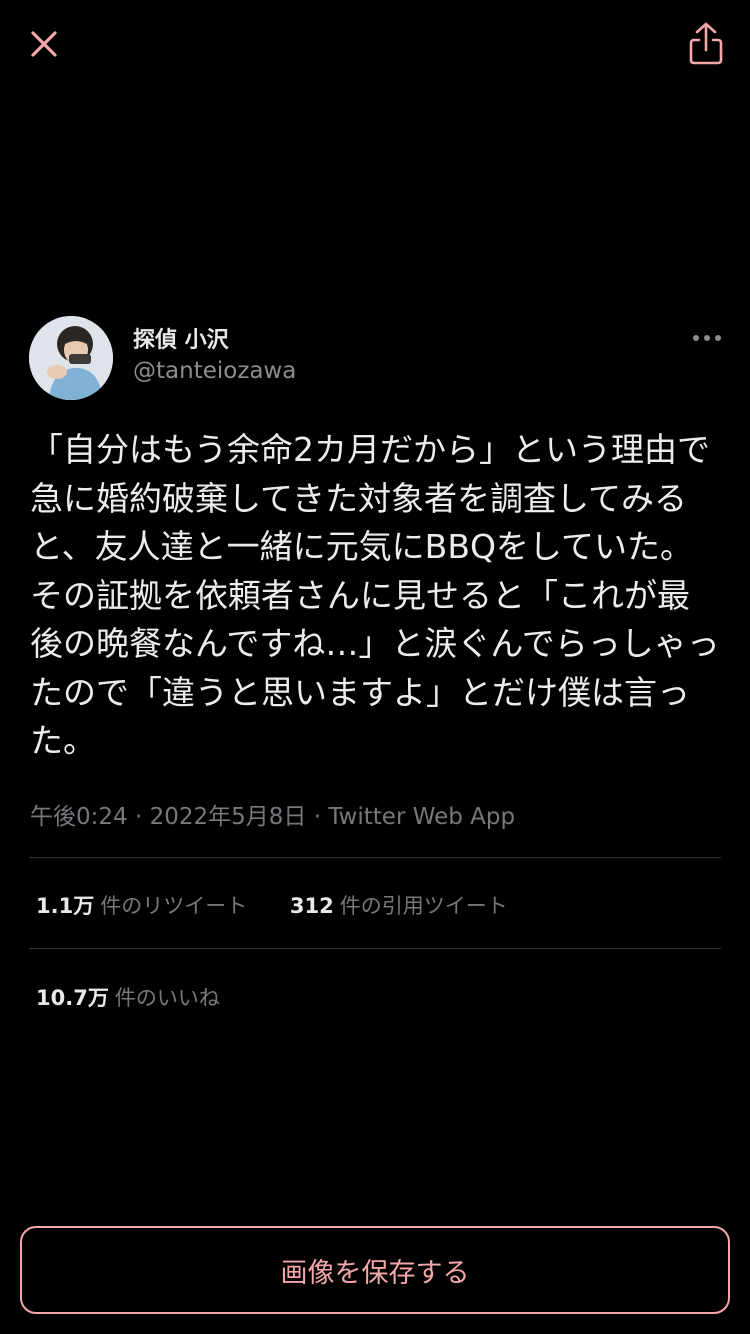 The height and width of the screenshot is (1334, 750). What do you see at coordinates (375, 45) in the screenshot?
I see `top-bar` at bounding box center [375, 45].